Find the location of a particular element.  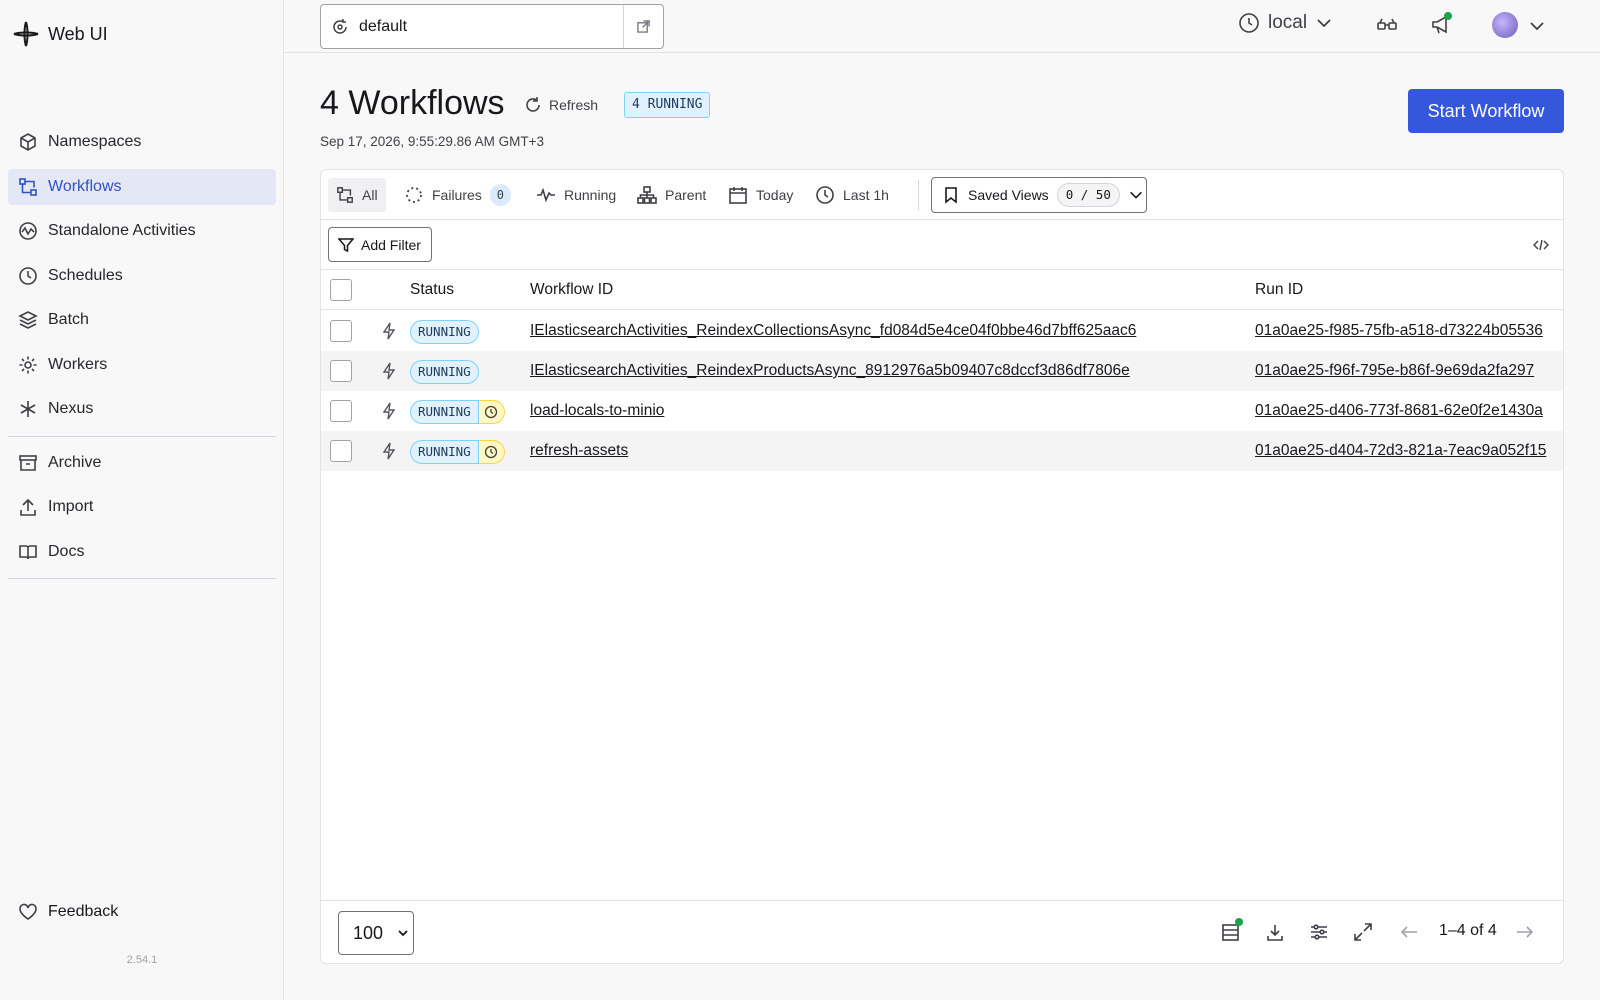

book-icon is located at coordinates (28, 551).